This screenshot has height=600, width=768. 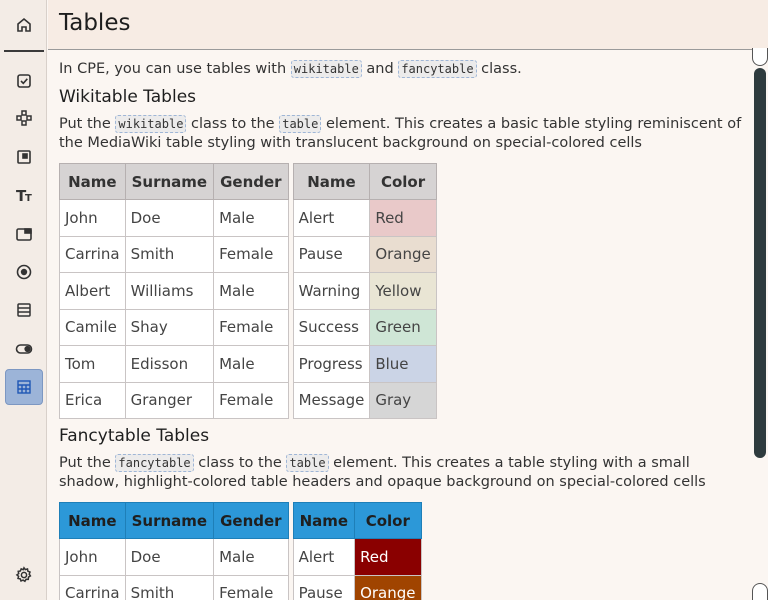 What do you see at coordinates (24, 25) in the screenshot?
I see `home-icon` at bounding box center [24, 25].